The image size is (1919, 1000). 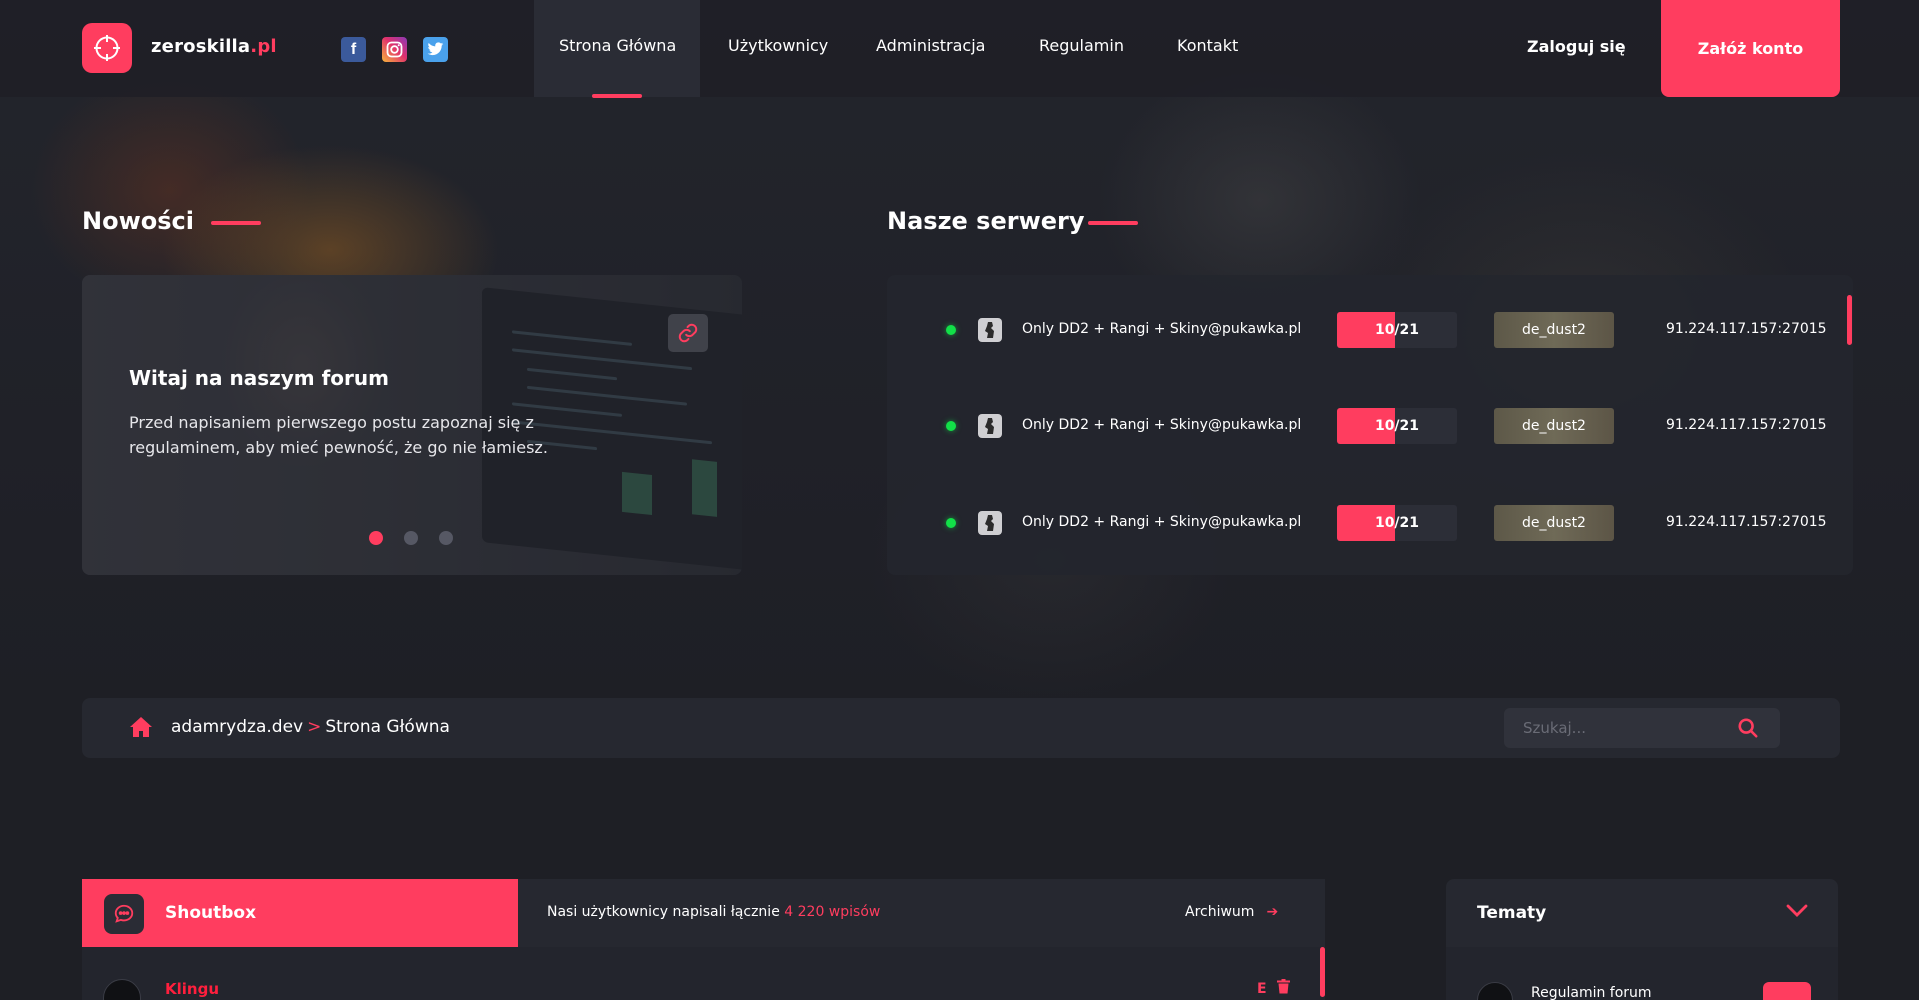 I want to click on instagram-icon, so click(x=394, y=49).